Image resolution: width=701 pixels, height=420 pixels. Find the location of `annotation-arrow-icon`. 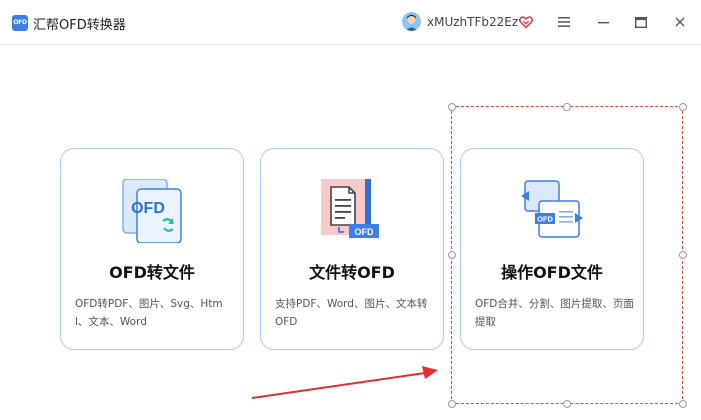

annotation-arrow-icon is located at coordinates (344, 382).